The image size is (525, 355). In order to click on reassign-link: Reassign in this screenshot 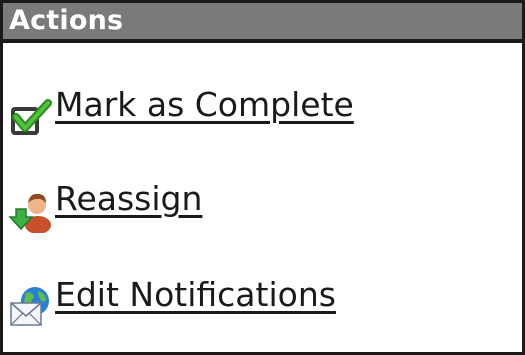, I will do `click(128, 199)`.